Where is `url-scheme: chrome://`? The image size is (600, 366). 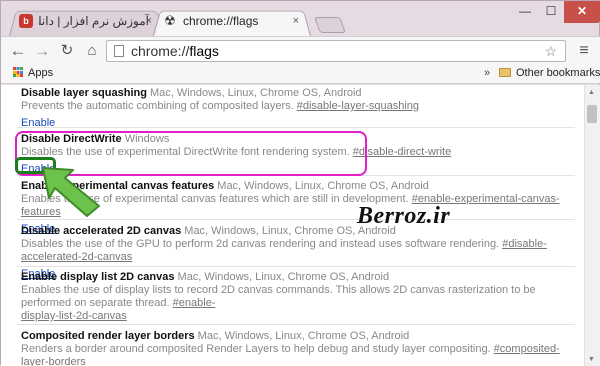 url-scheme: chrome:// is located at coordinates (160, 51).